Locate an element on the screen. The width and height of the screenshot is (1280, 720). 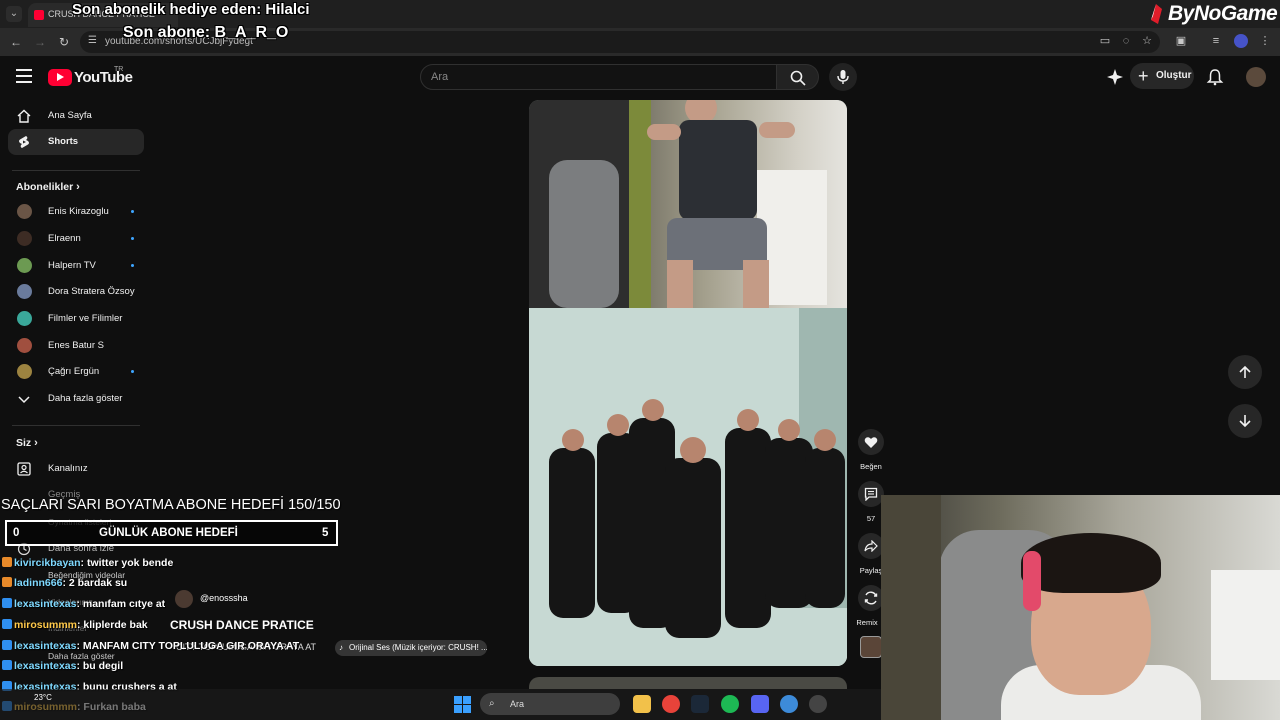
sidebar-item-subscription: Halpern TV is located at coordinates (76, 266).